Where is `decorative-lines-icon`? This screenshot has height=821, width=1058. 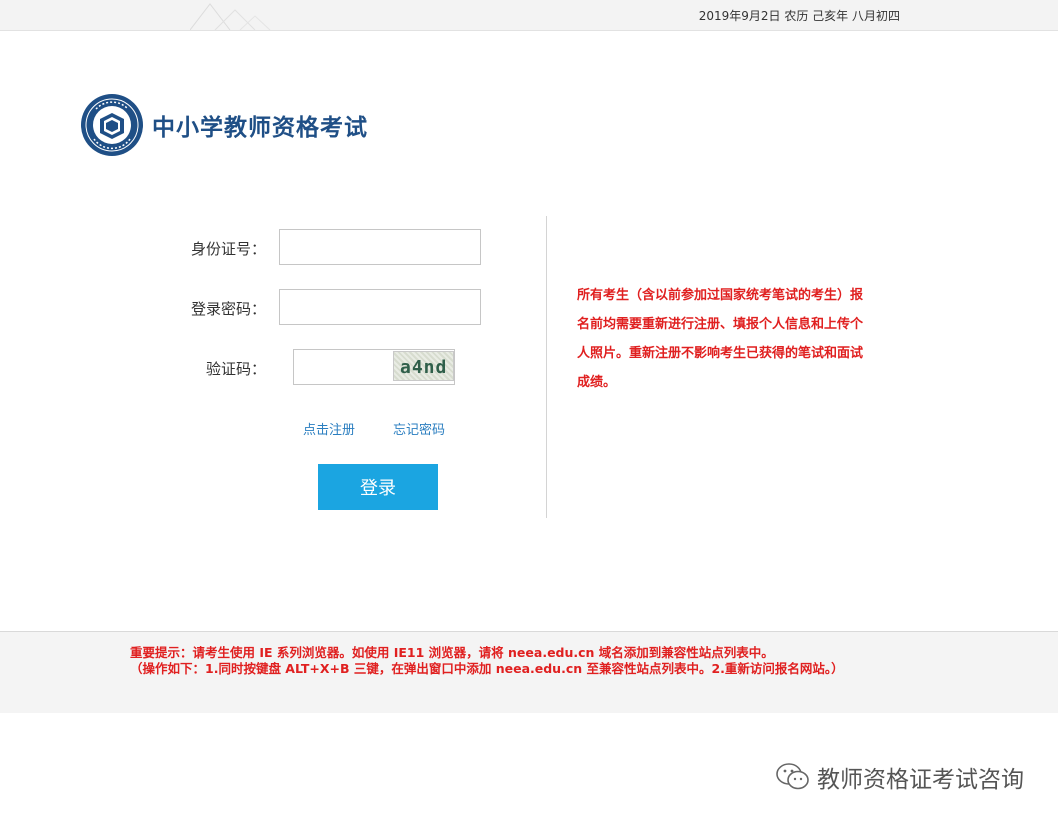
decorative-lines-icon is located at coordinates (230, 16).